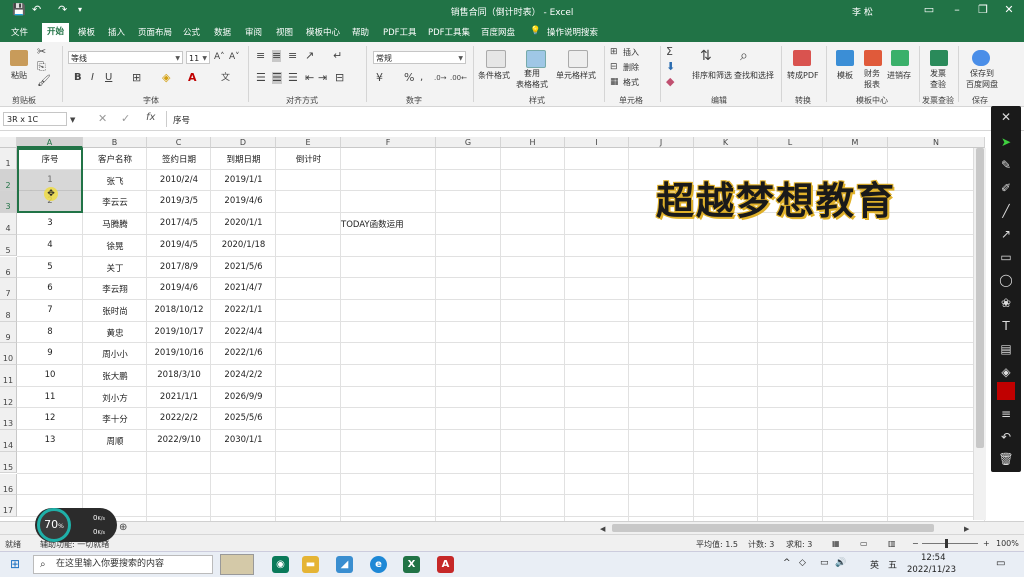  Describe the element at coordinates (50, 245) in the screenshot. I see `table-cell: 4` at that location.